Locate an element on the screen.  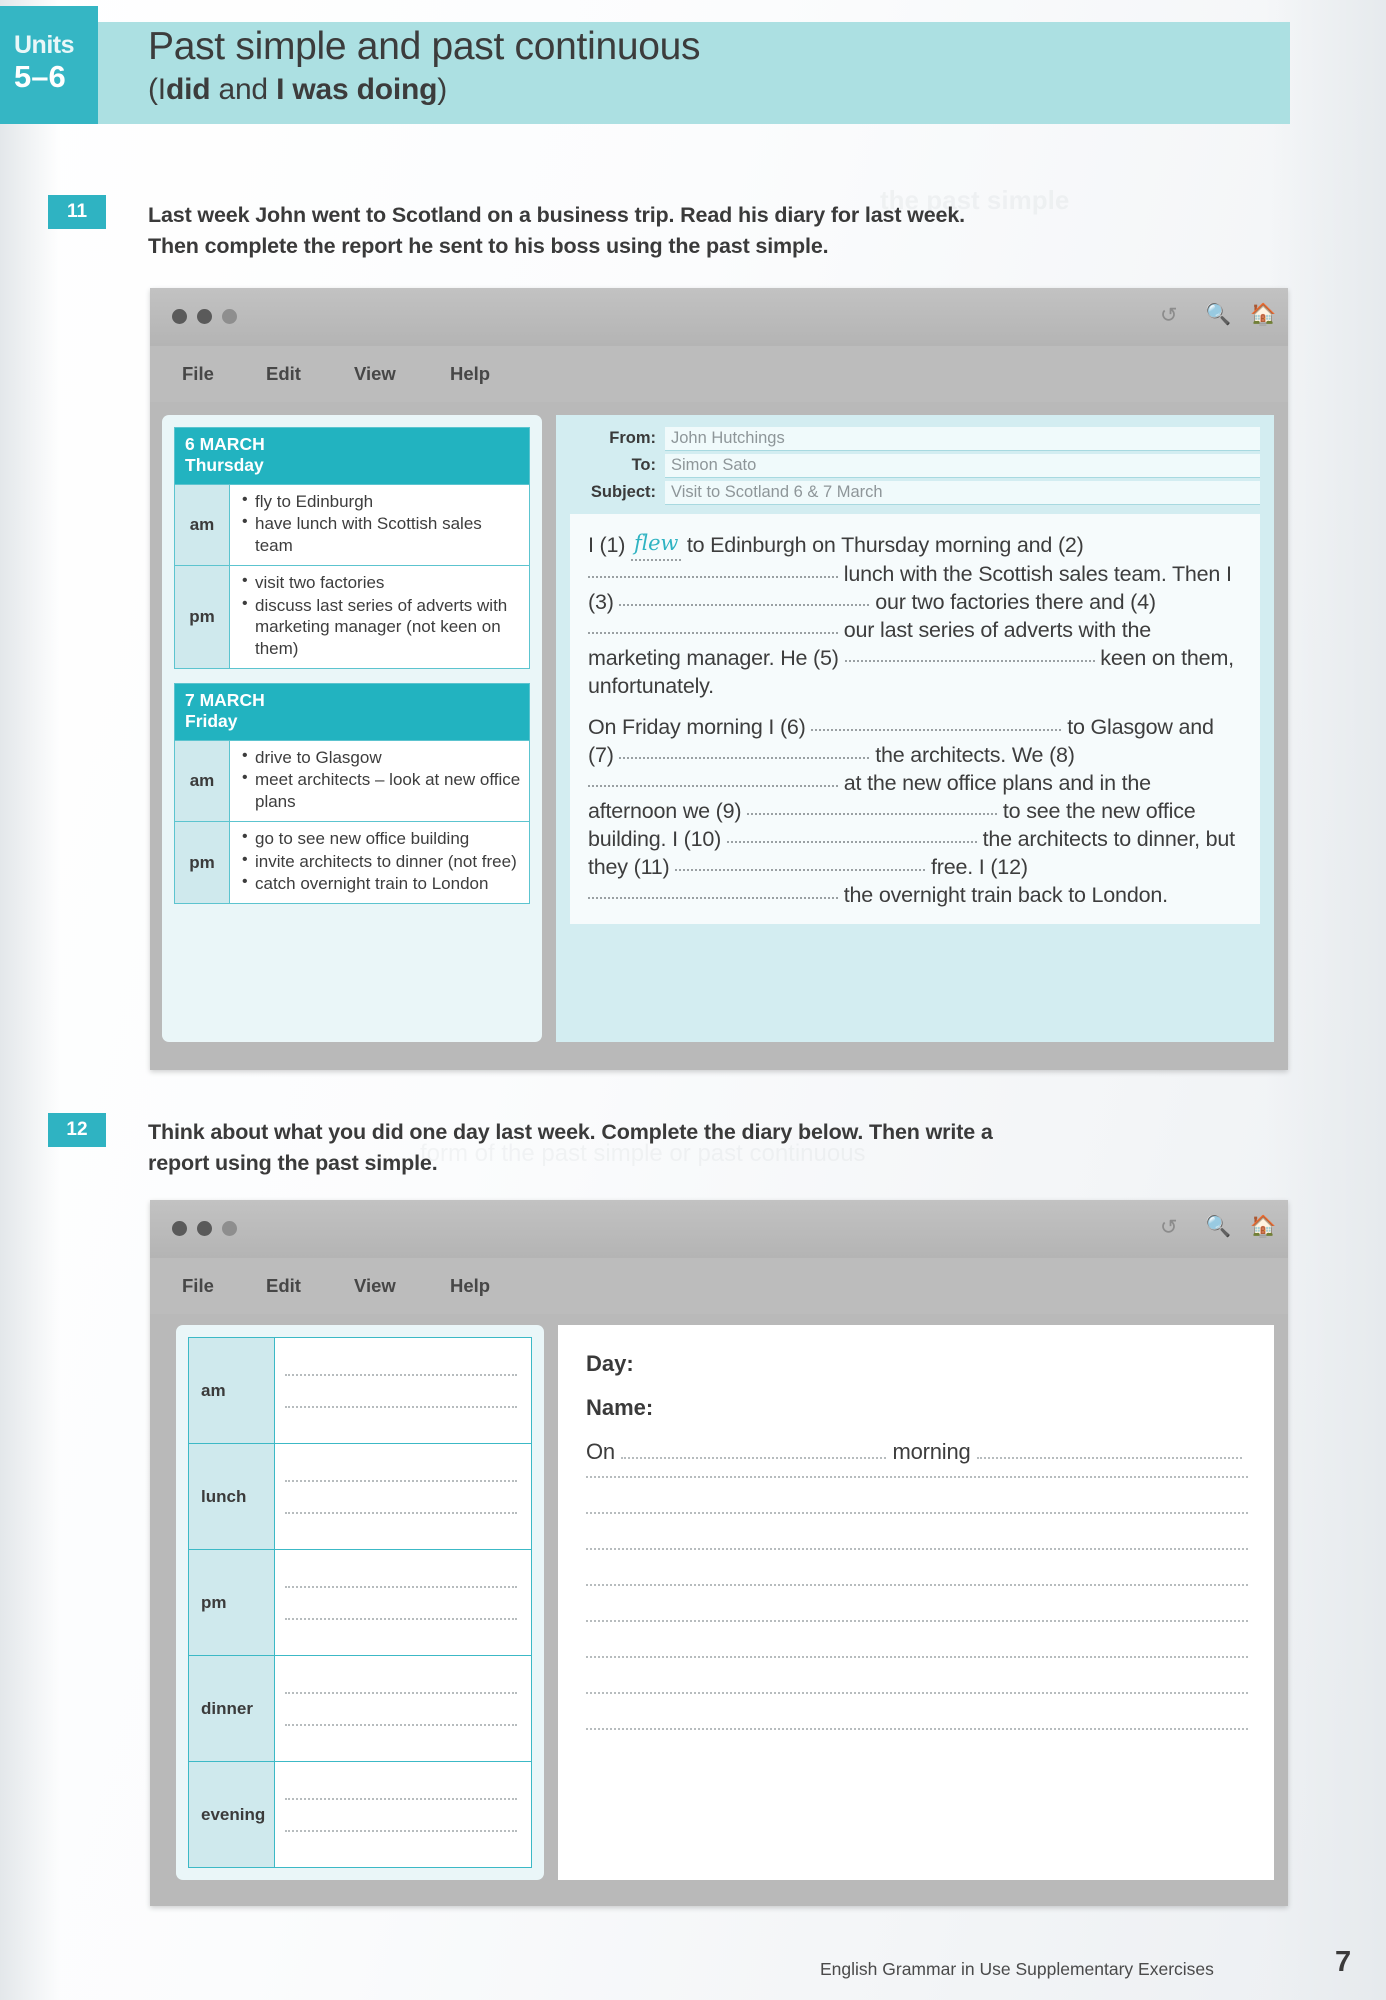
page-left-shadow is located at coordinates (30, 1000).